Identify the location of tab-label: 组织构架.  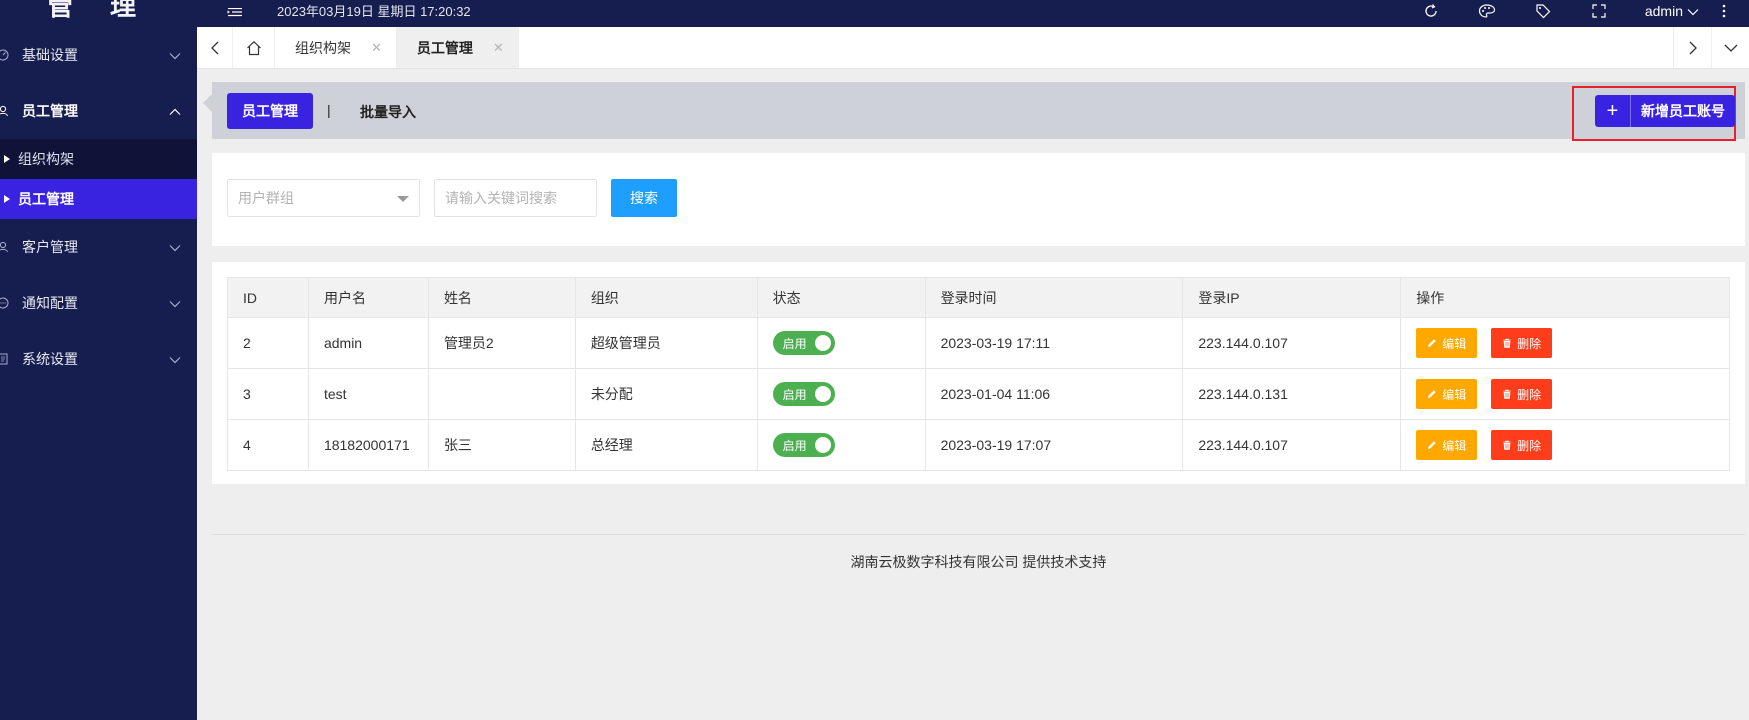
(323, 47).